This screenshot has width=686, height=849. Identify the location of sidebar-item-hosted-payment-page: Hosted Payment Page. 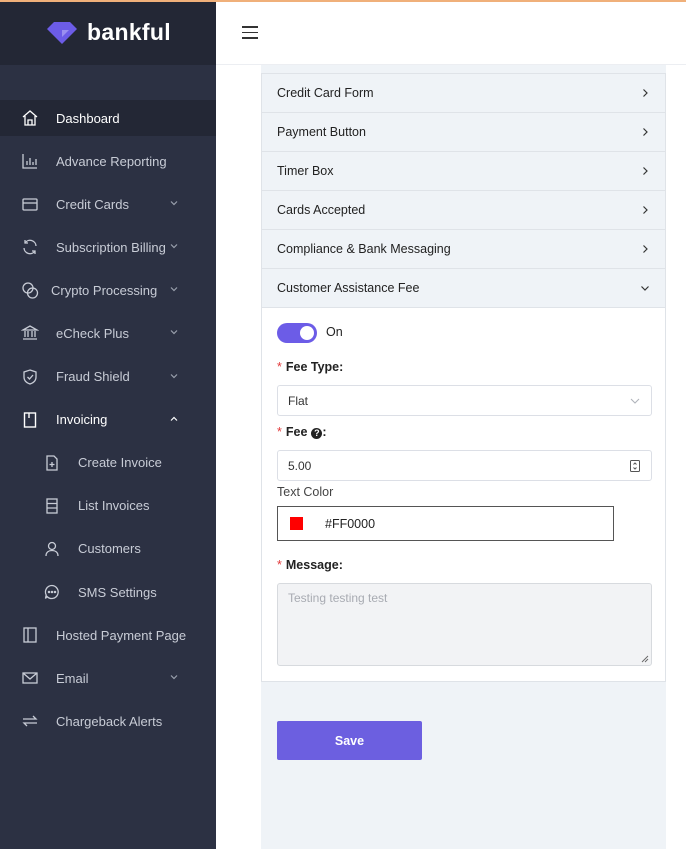
(108, 635).